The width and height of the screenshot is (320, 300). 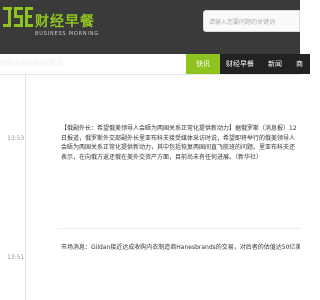 I want to click on logo-subtitle: BUSINESS MORNING, so click(x=67, y=34).